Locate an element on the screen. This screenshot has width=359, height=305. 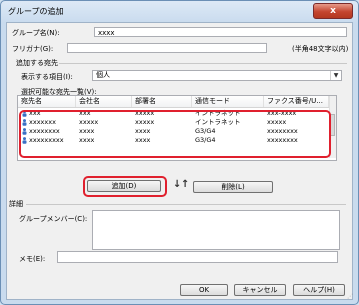
furigana-input is located at coordinates (167, 48).